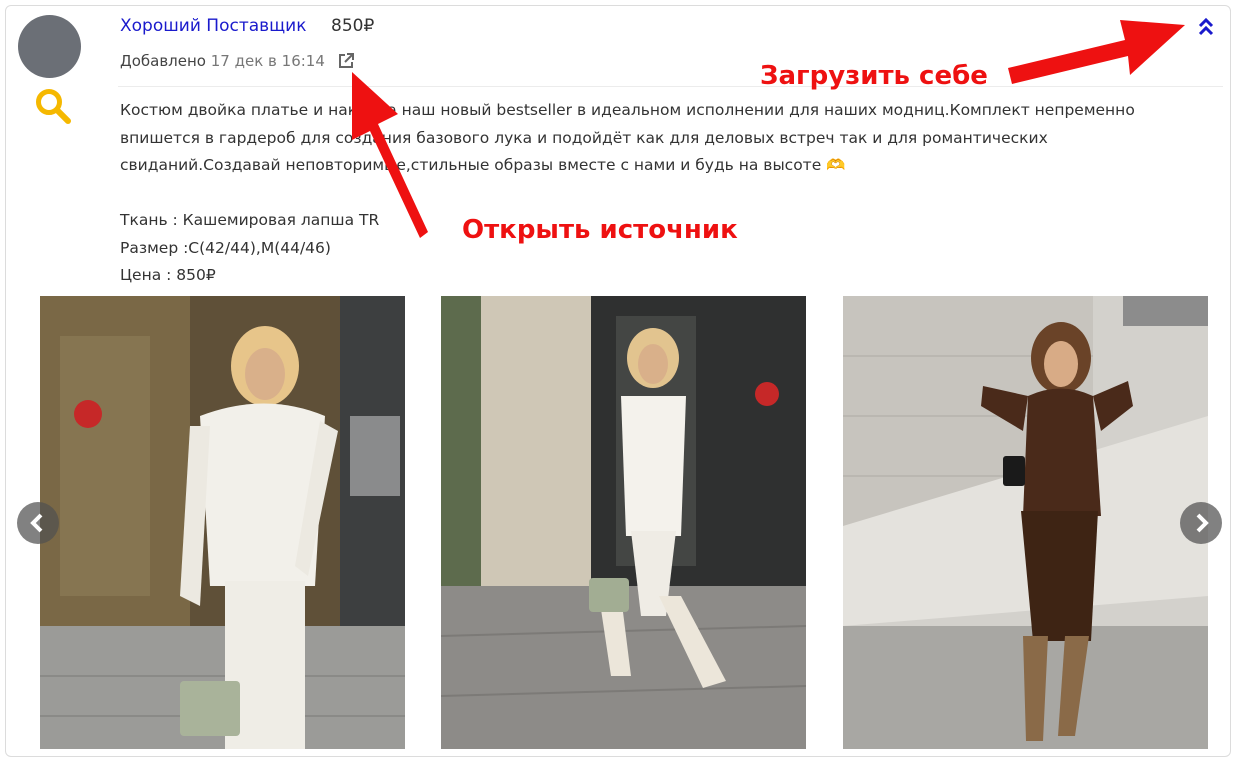 This screenshot has width=1237, height=766. What do you see at coordinates (53, 106) in the screenshot?
I see `search-icon` at bounding box center [53, 106].